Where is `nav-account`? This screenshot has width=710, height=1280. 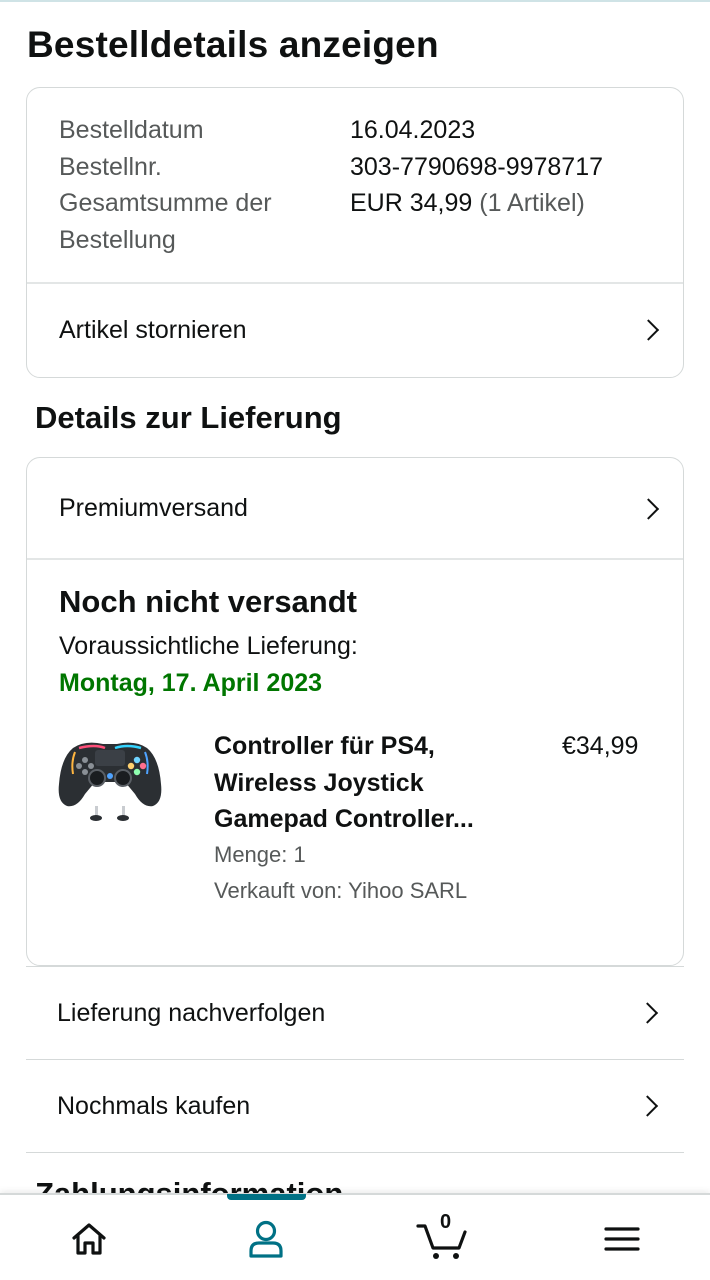 nav-account is located at coordinates (266, 1237).